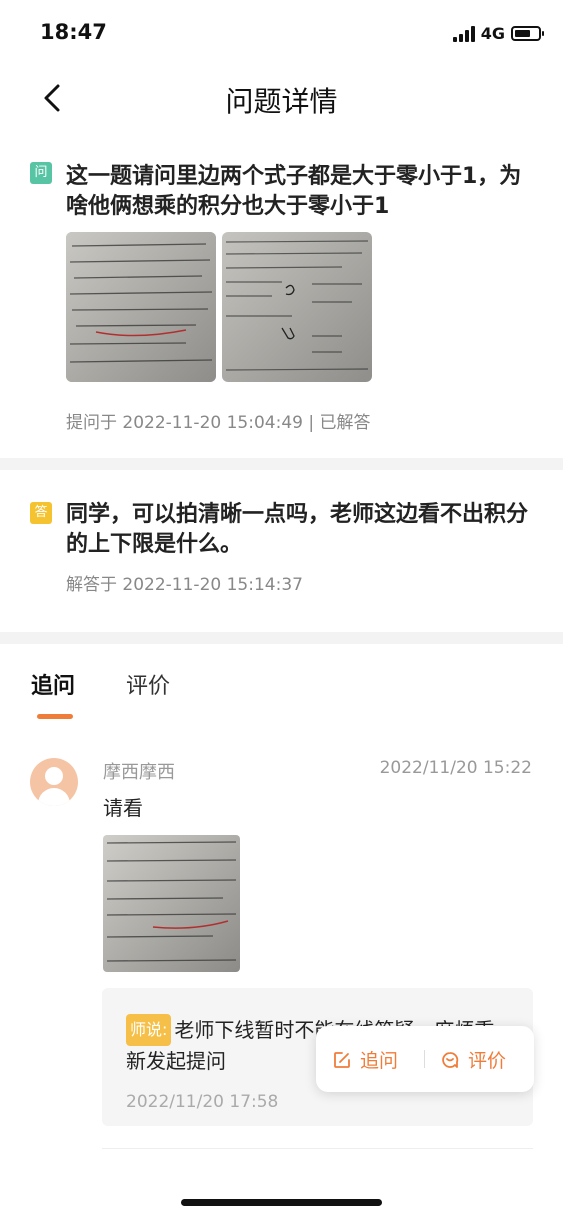 The width and height of the screenshot is (563, 1219). What do you see at coordinates (171, 903) in the screenshot?
I see `followup-image` at bounding box center [171, 903].